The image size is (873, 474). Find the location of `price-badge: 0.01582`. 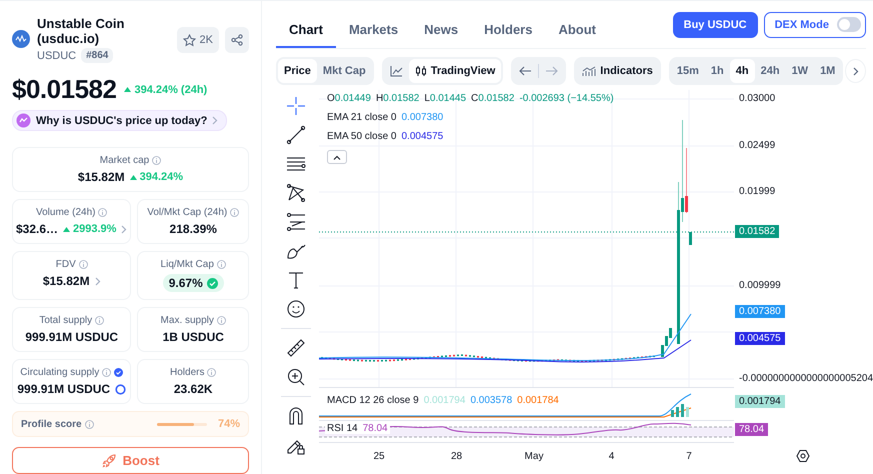

price-badge: 0.01582 is located at coordinates (757, 231).